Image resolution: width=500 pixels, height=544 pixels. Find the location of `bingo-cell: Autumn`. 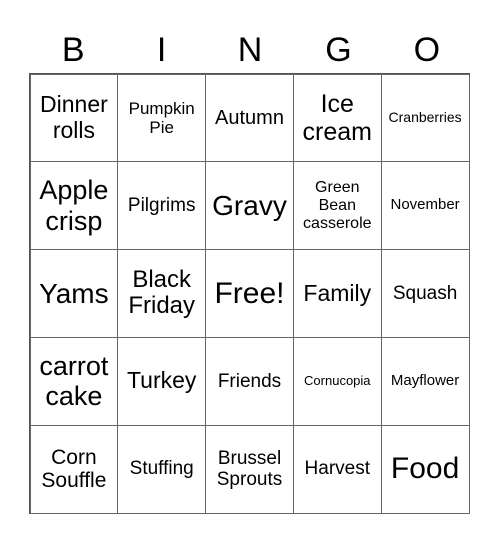

bingo-cell: Autumn is located at coordinates (249, 118).